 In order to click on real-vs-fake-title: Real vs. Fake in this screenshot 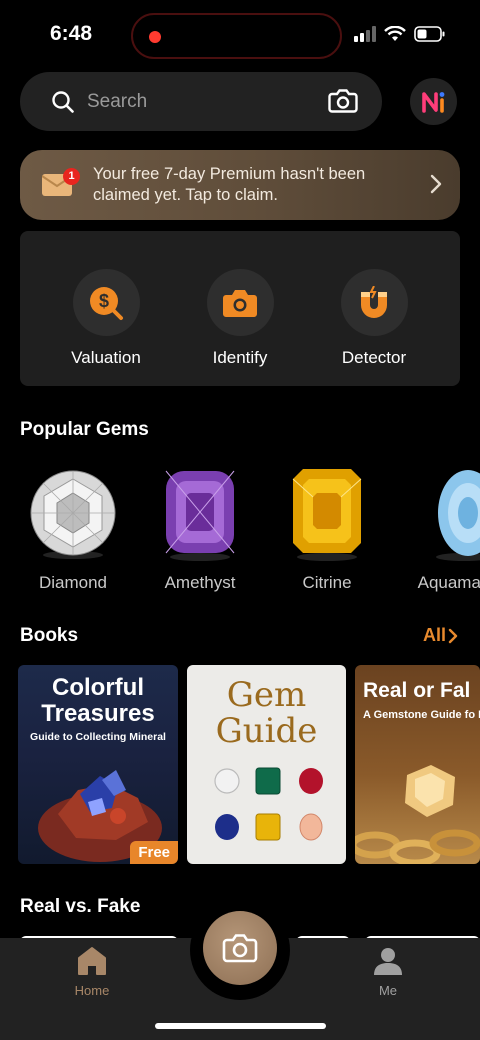, I will do `click(80, 906)`.